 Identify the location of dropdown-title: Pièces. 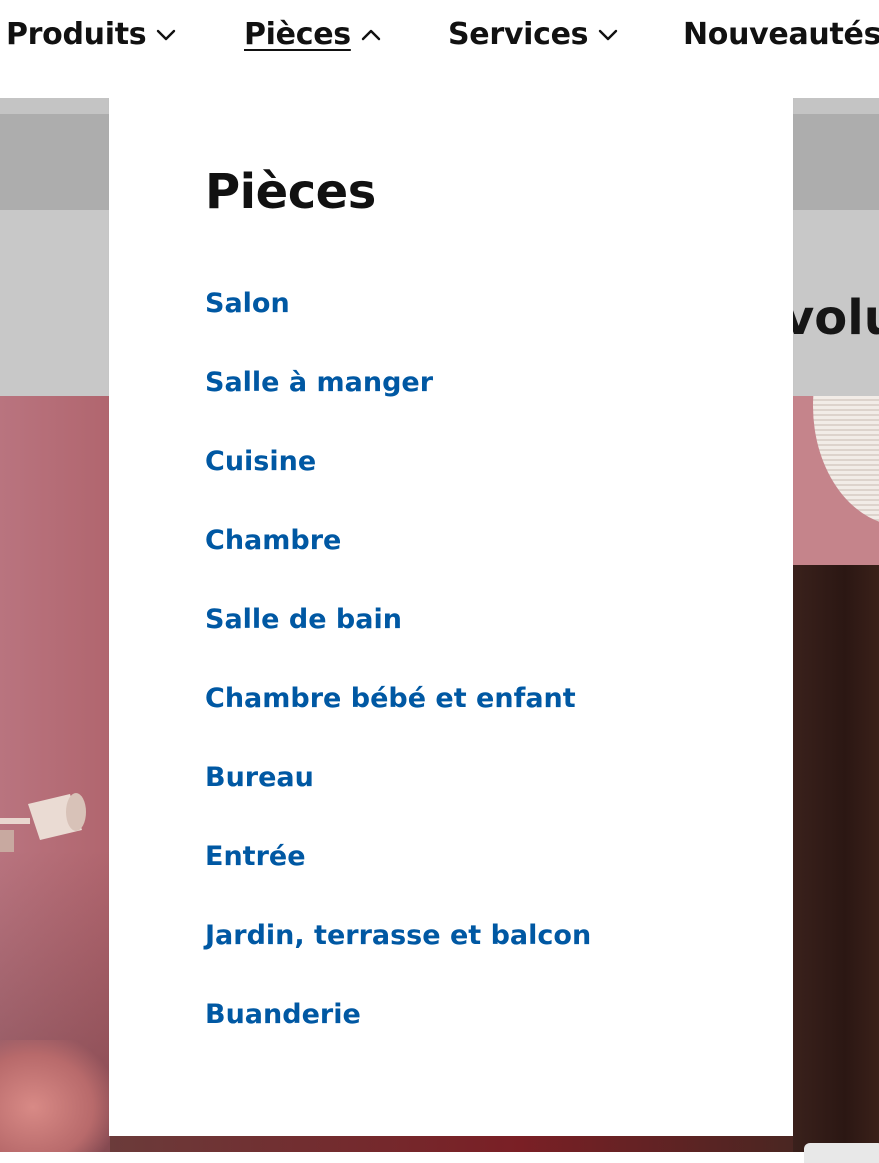
(290, 192).